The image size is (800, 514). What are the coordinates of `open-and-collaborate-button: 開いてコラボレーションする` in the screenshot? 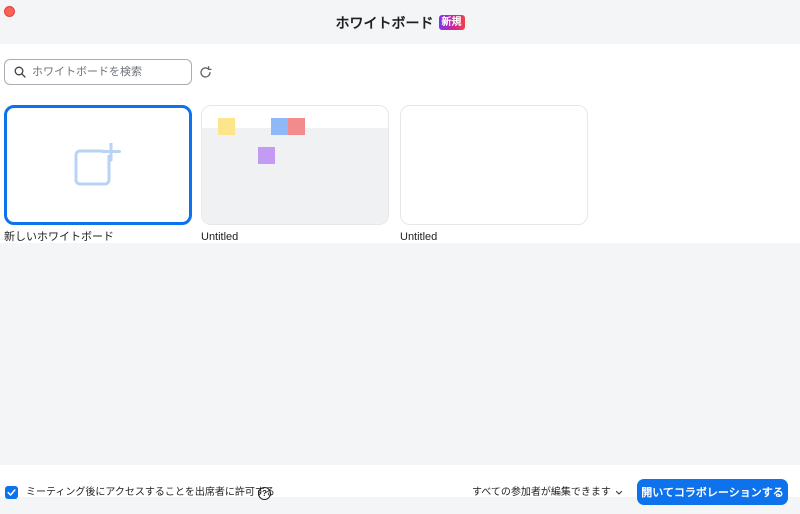 It's located at (712, 492).